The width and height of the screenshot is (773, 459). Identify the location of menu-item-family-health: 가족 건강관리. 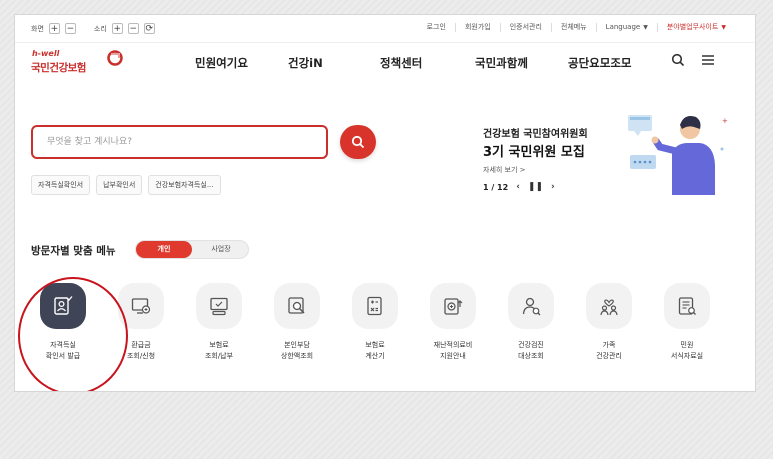
(609, 322).